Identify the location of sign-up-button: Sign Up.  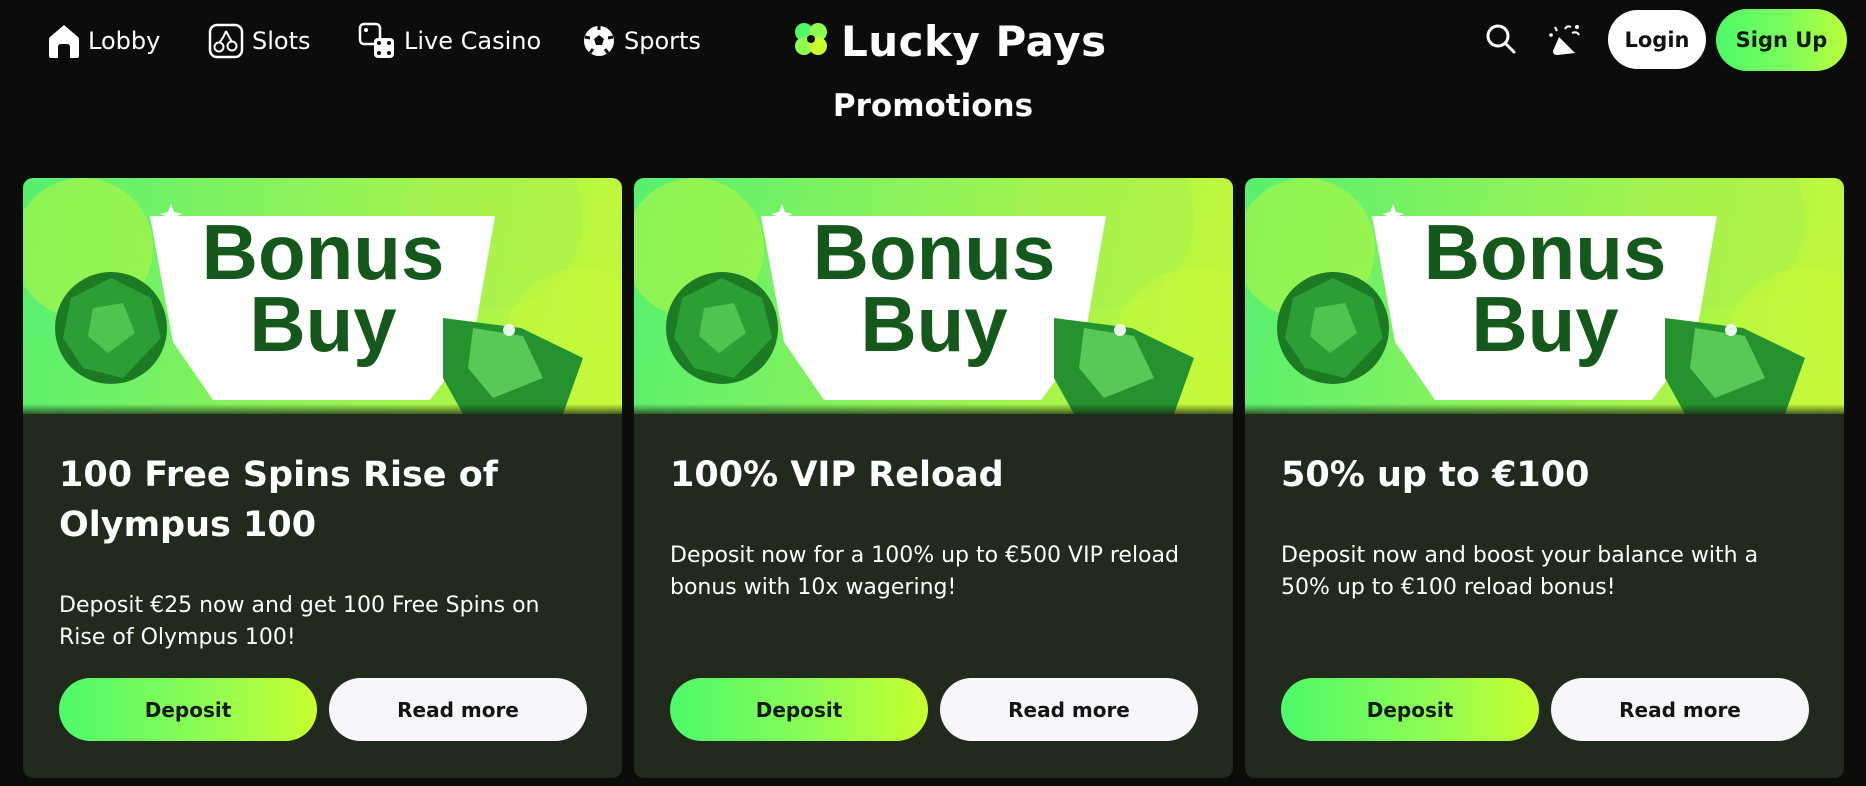
(1781, 40).